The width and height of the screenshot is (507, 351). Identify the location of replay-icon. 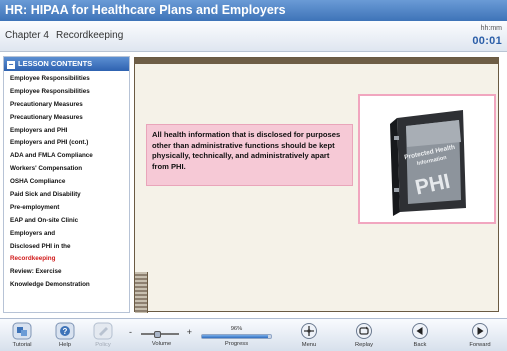
(364, 331).